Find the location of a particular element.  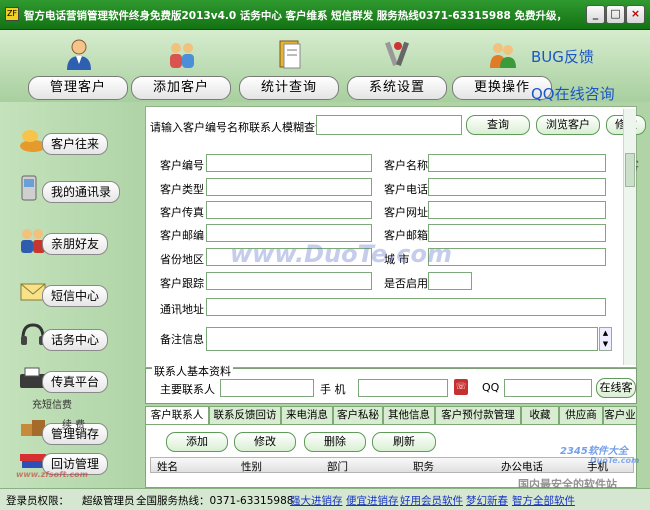

scrollbar-thumb is located at coordinates (630, 170).